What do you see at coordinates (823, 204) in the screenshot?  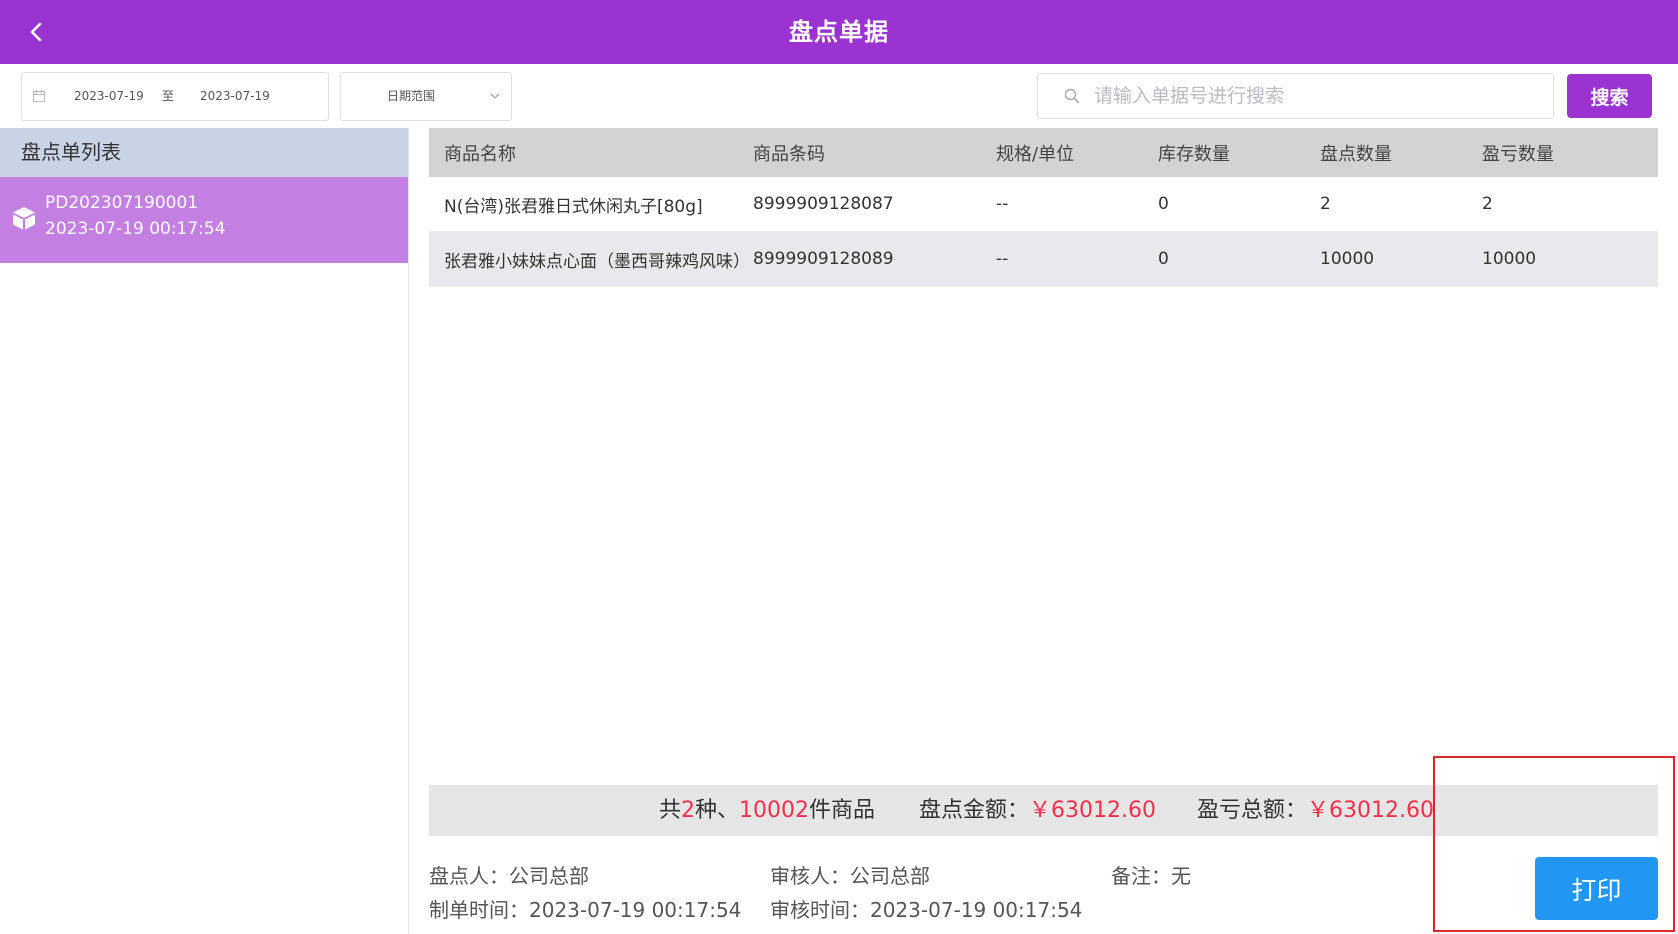 I see `cell-barcode: 8999909128087` at bounding box center [823, 204].